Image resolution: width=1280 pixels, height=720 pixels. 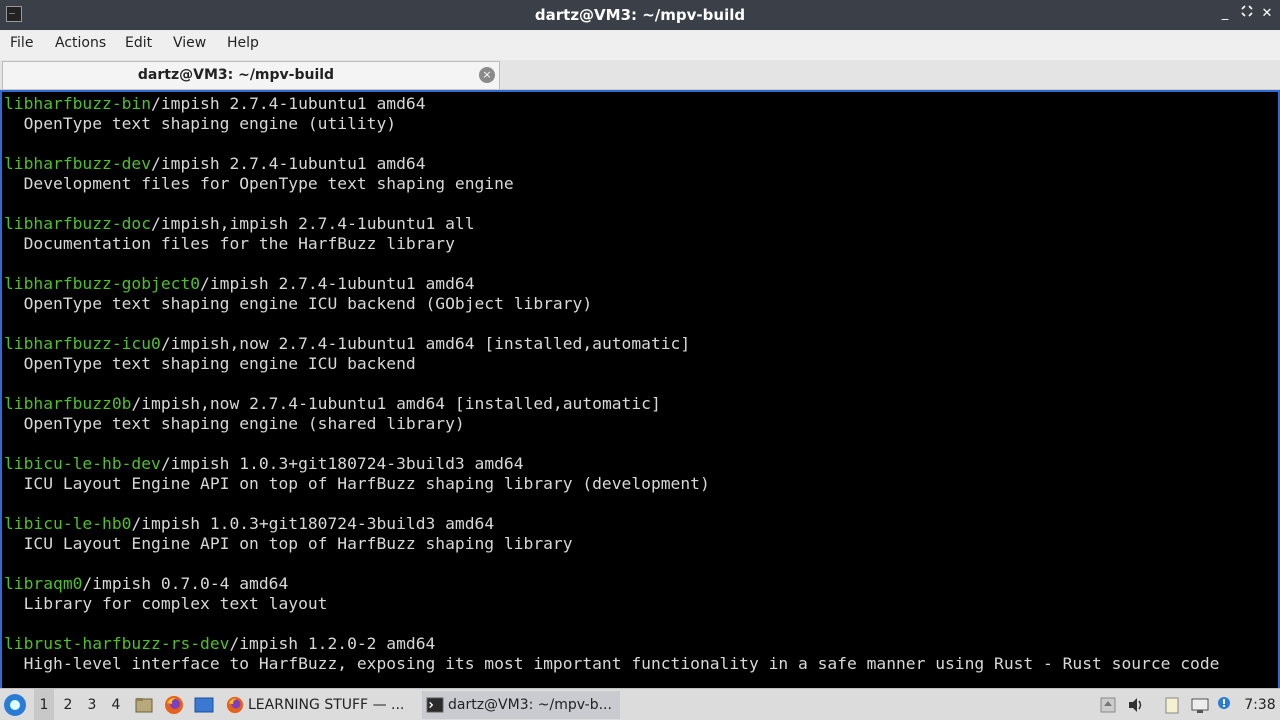 What do you see at coordinates (82, 343) in the screenshot?
I see `package-name: libharfbuzz-icu0` at bounding box center [82, 343].